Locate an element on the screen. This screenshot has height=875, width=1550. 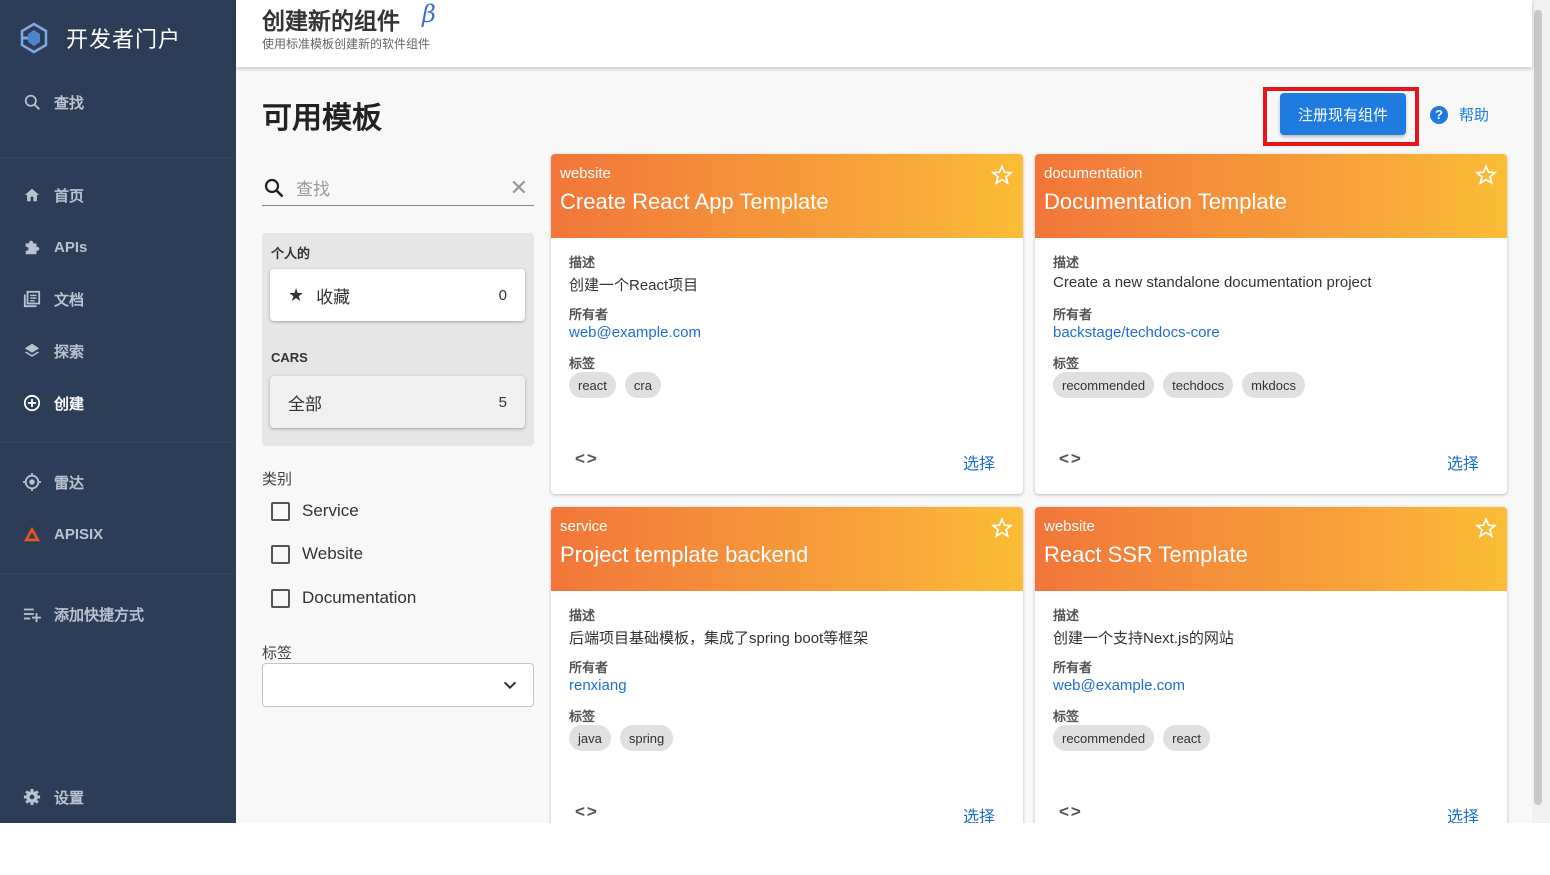
sidebar-item-add-shortcut: 添加快捷方式 is located at coordinates (118, 614).